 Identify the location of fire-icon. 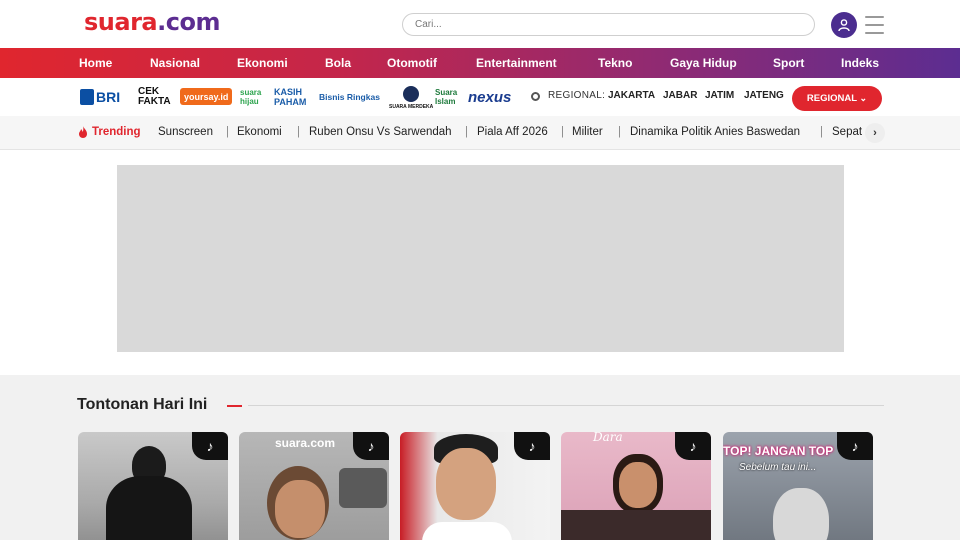
(83, 132).